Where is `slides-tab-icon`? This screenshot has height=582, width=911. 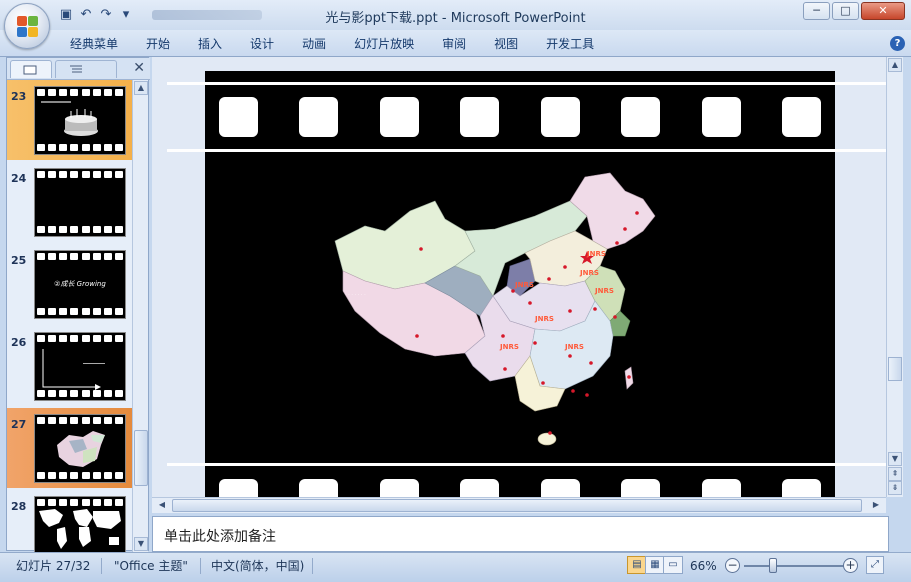 slides-tab-icon is located at coordinates (30, 70).